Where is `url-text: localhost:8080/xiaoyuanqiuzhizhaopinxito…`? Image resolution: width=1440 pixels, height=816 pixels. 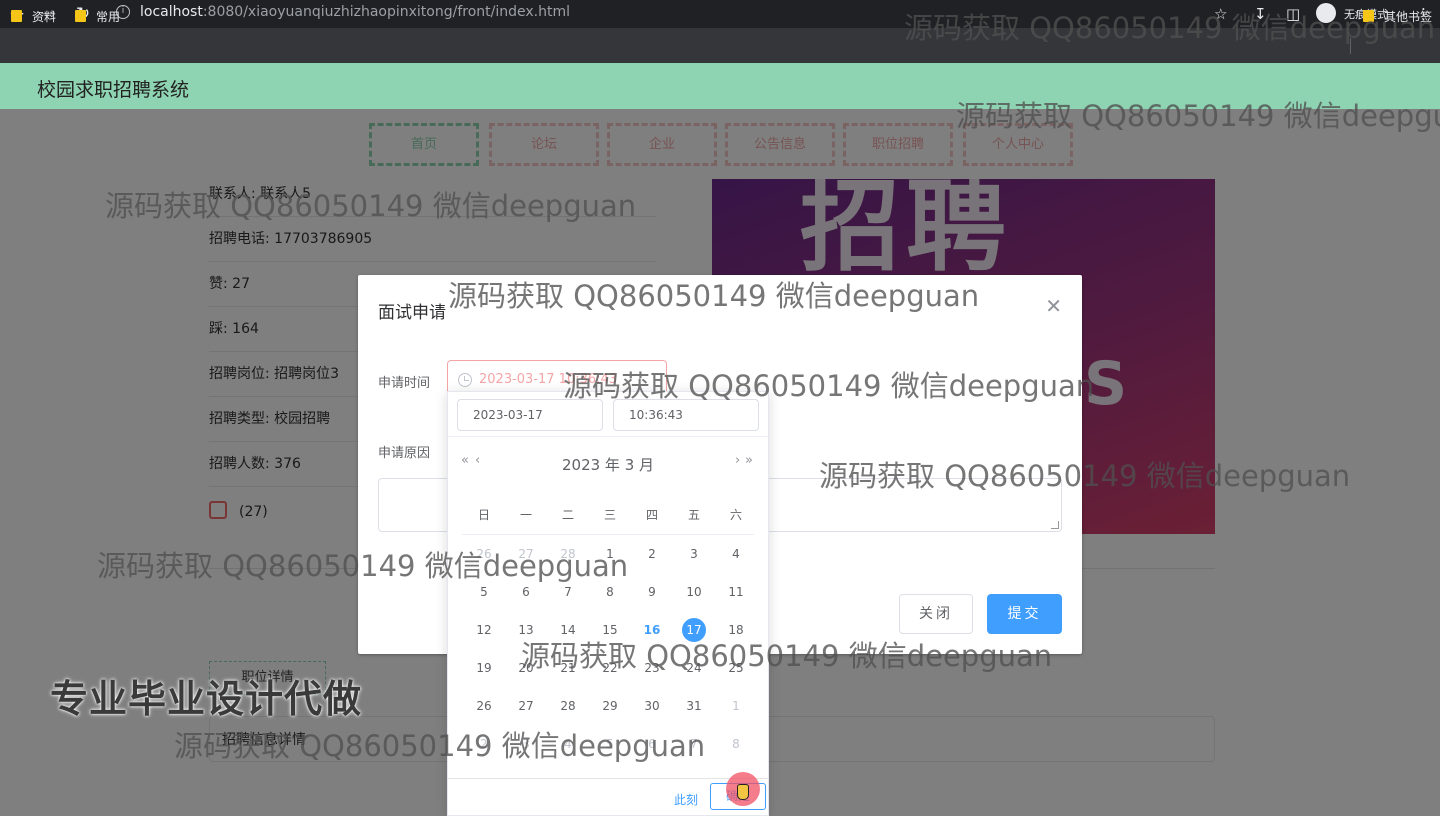
url-text: localhost:8080/xiaoyuanqiuzhizhaopinxito… is located at coordinates (355, 12).